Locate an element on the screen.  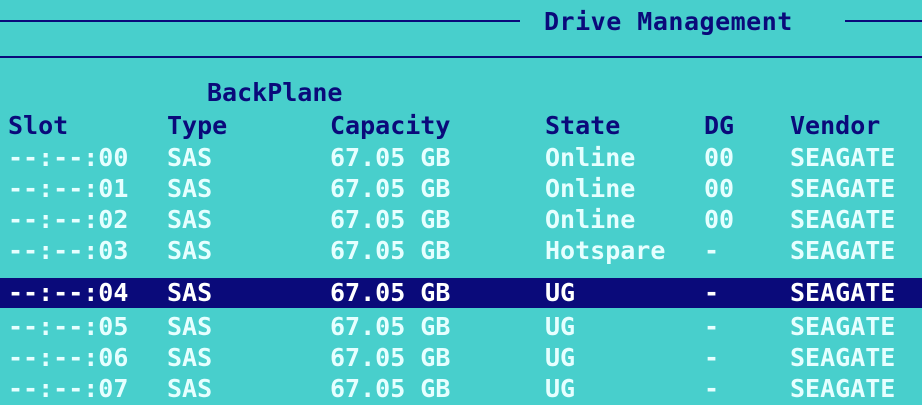
drive-slot: --:--:00 is located at coordinates (68, 157).